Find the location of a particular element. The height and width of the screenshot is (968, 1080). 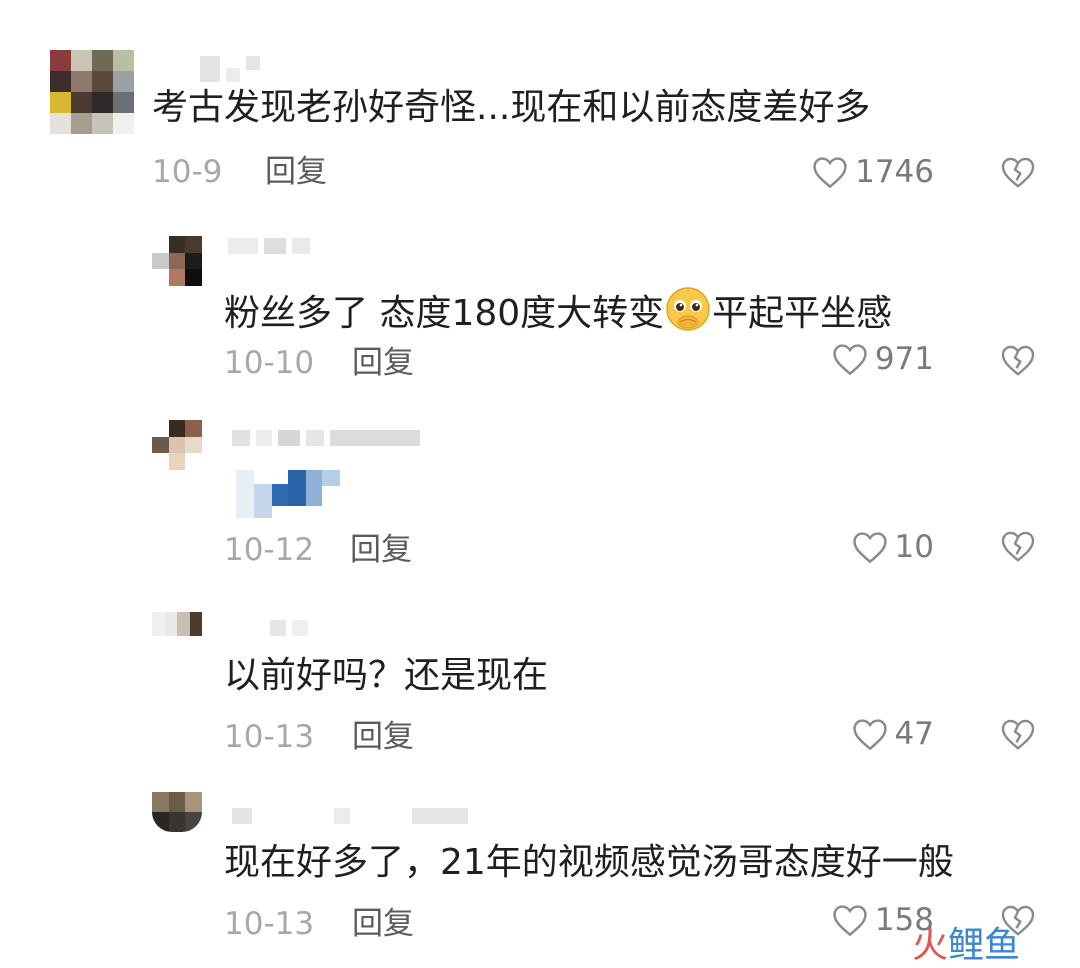

comment-text-part-1: 粉丝多了 态度180度大转变 is located at coordinates (444, 313).